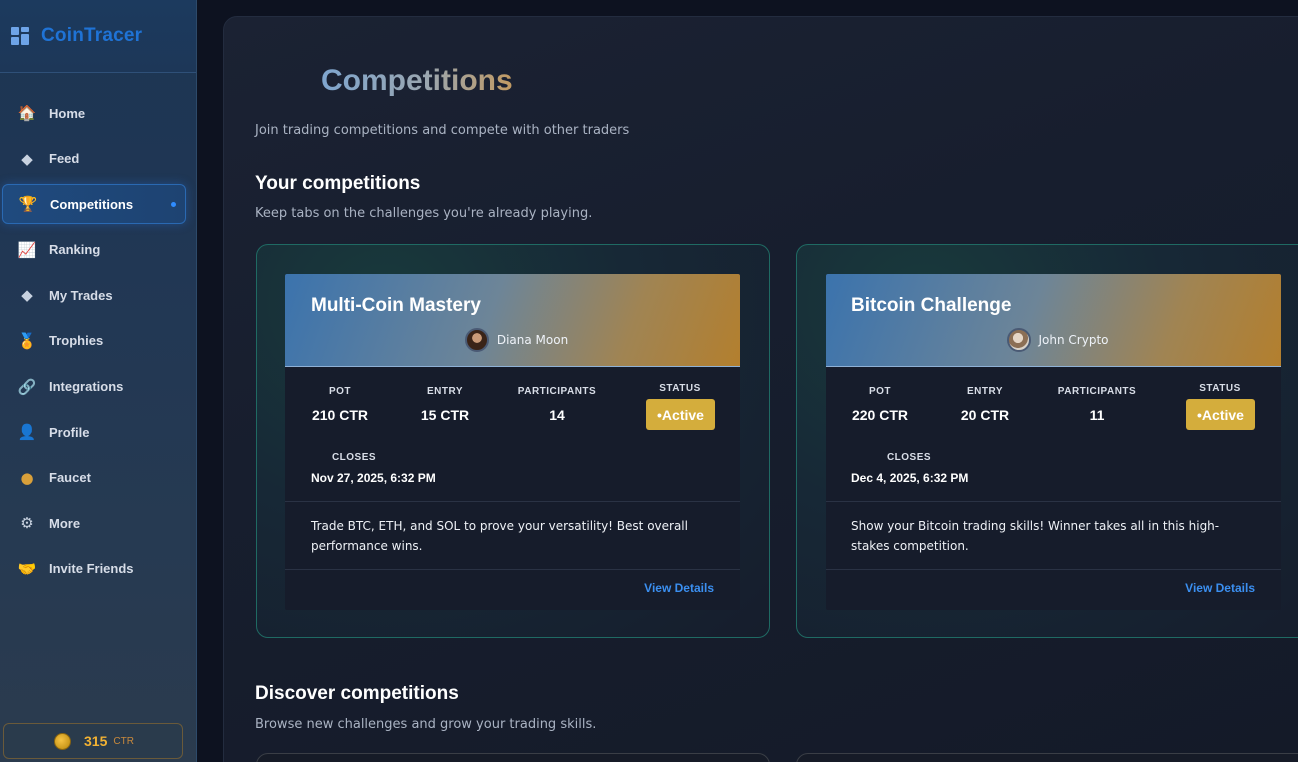 Image resolution: width=1298 pixels, height=762 pixels. Describe the element at coordinates (27, 568) in the screenshot. I see `handshake-icon: 🤝` at that location.